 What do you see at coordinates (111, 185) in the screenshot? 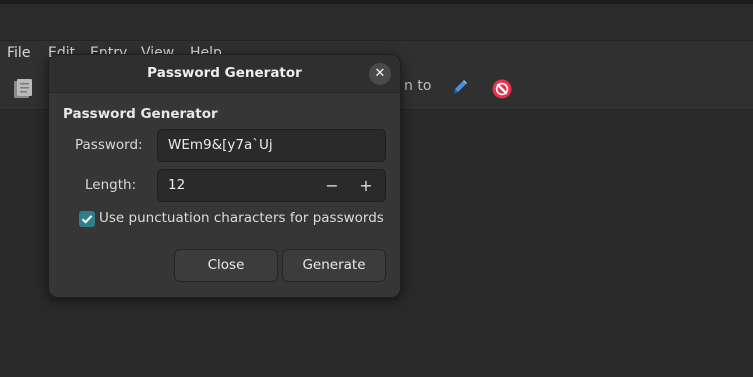
I see `length-label: Length:` at bounding box center [111, 185].